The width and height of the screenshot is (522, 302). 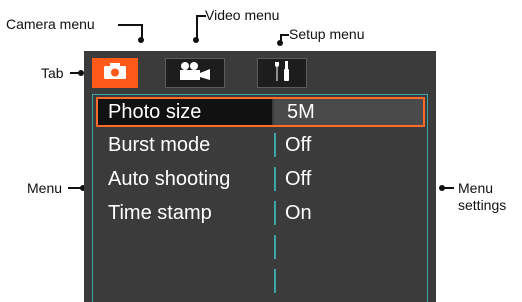 What do you see at coordinates (196, 40) in the screenshot?
I see `video-menu-dot` at bounding box center [196, 40].